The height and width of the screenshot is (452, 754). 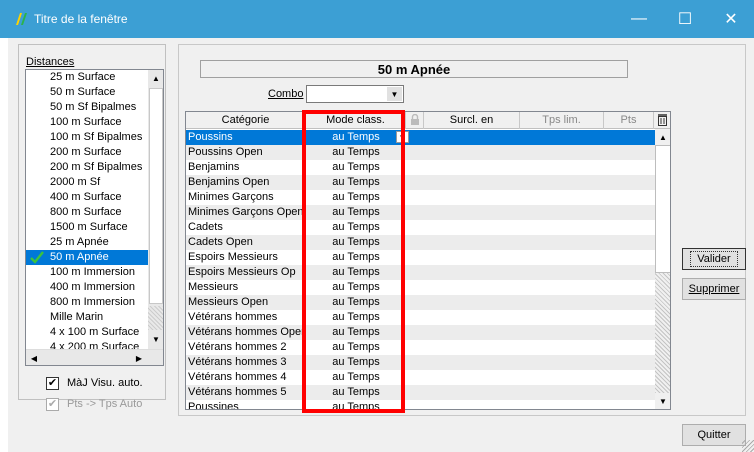 I want to click on table-row: Cadets au Temps, so click(x=420, y=227).